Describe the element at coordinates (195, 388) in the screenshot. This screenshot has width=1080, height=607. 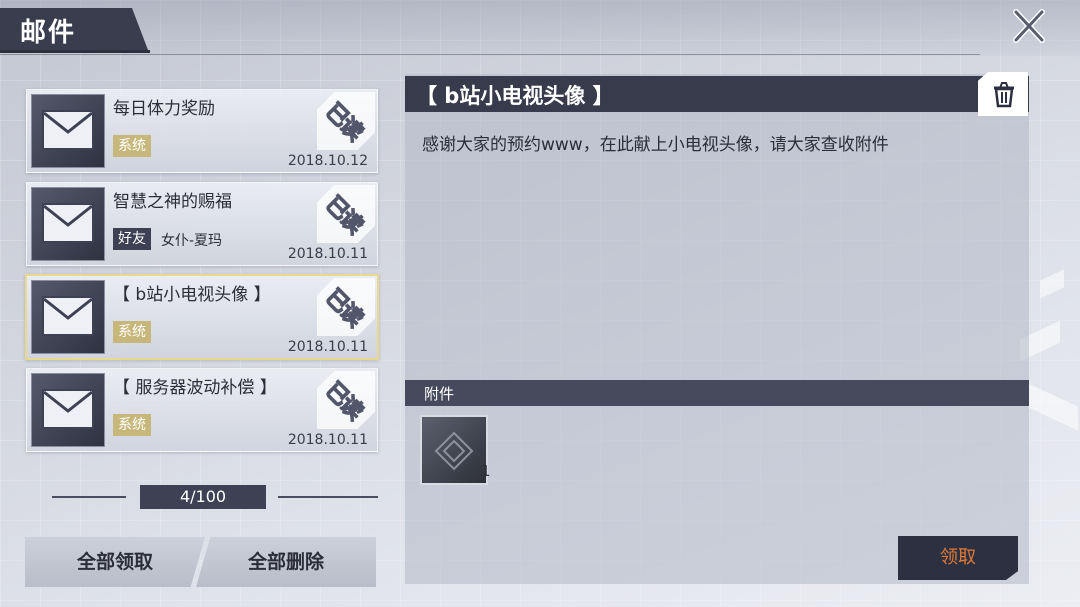
I see `mail-title: 【 服务器波动补偿 】` at that location.